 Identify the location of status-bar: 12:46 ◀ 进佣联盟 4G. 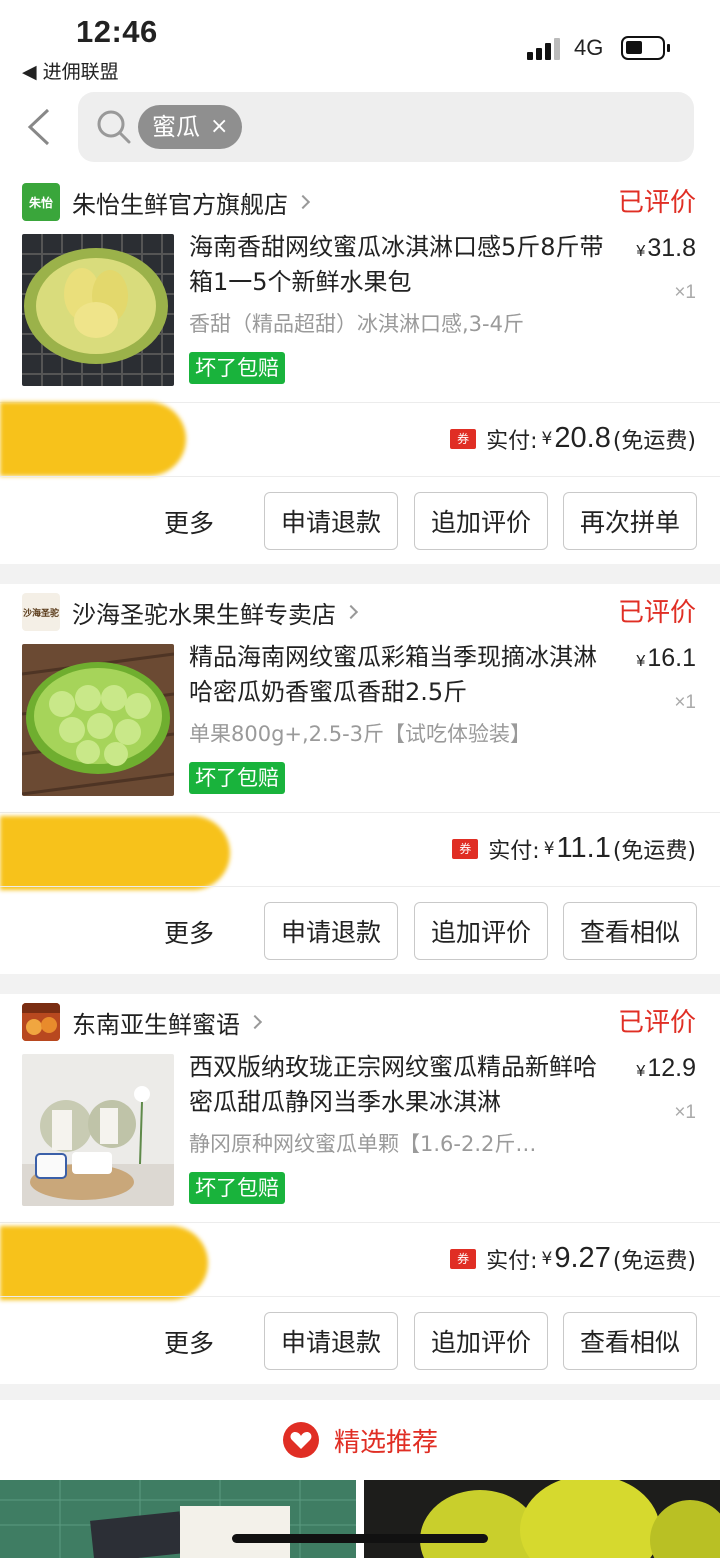
(360, 42).